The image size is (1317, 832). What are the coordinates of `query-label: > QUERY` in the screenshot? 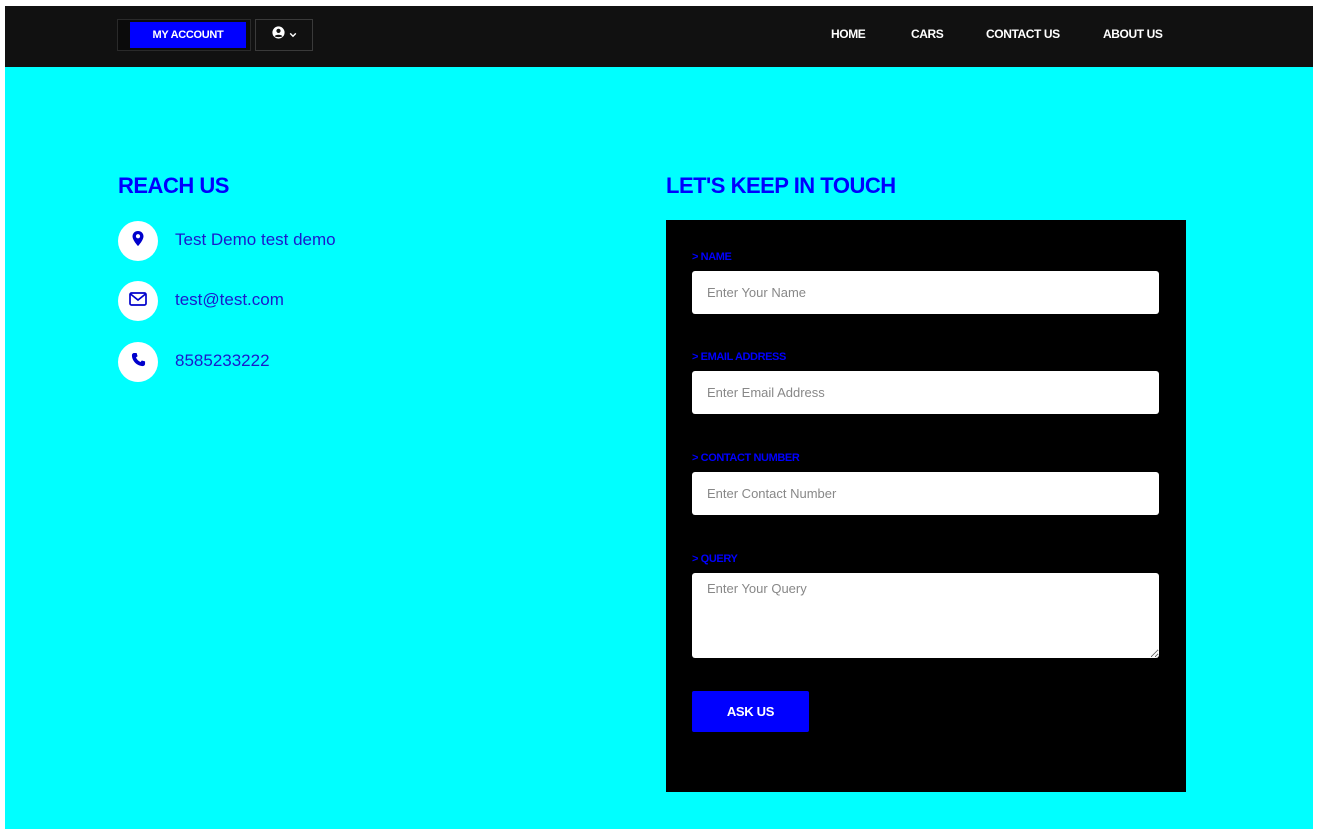 It's located at (715, 559).